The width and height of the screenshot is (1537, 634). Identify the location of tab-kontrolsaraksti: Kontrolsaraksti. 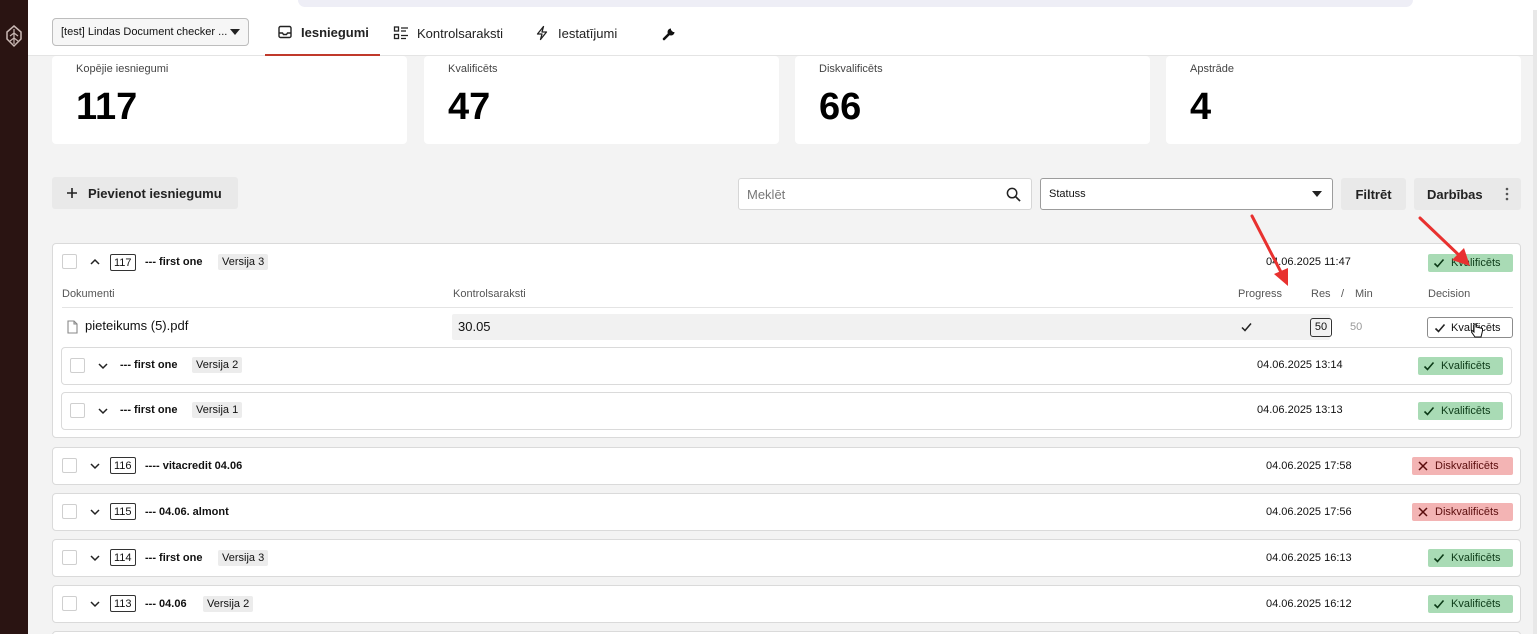
(448, 33).